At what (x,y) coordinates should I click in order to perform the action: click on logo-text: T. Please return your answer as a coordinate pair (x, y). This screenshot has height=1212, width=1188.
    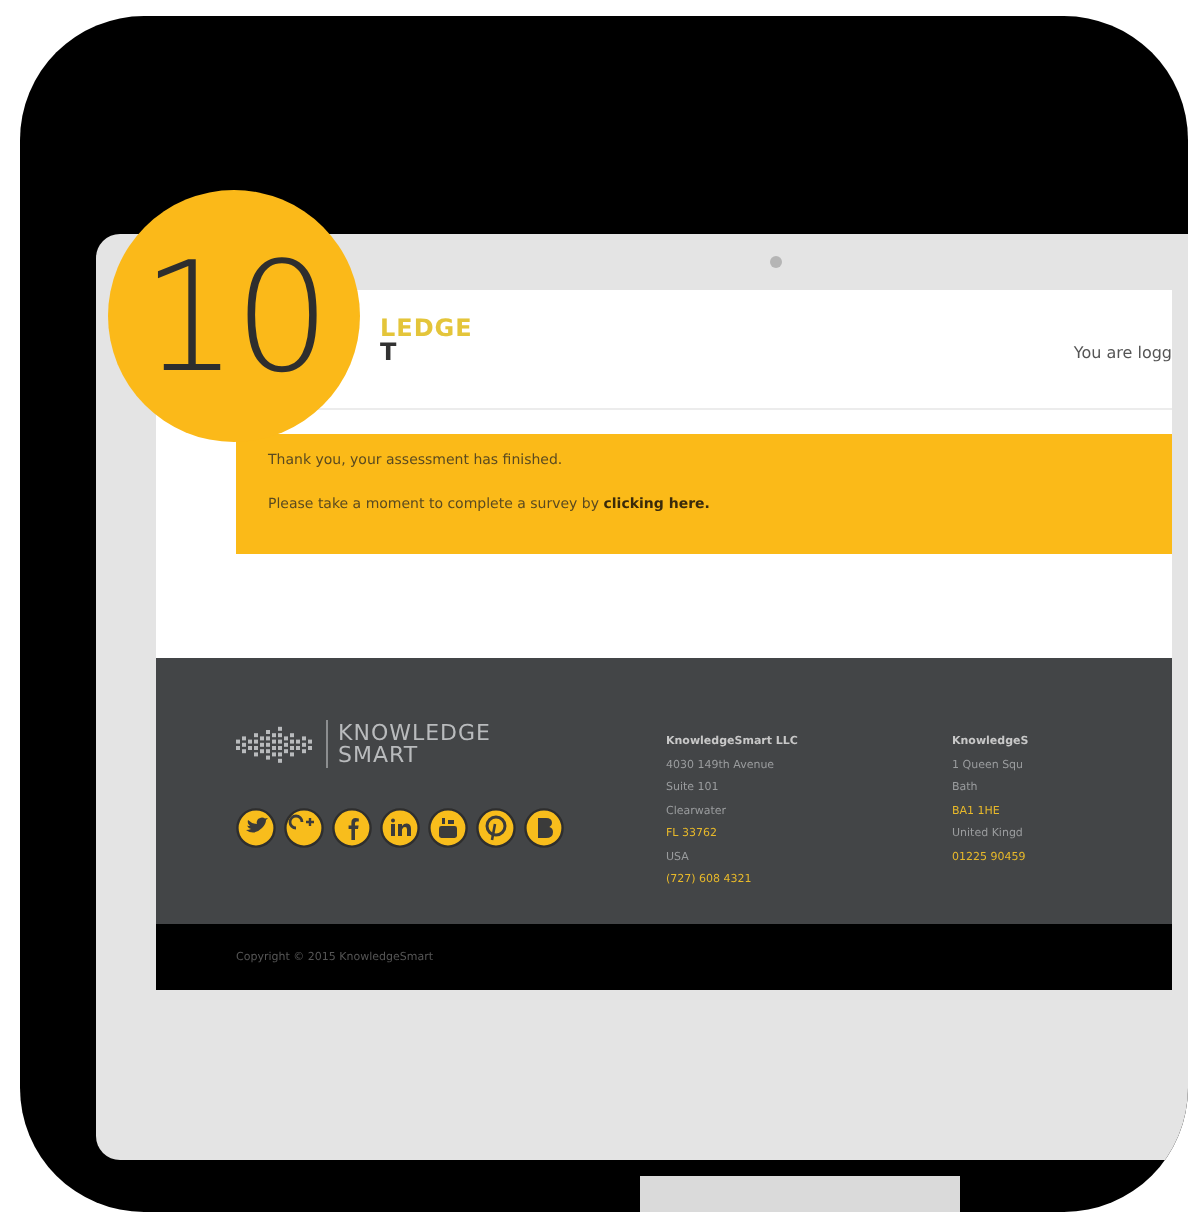
    Looking at the image, I should click on (389, 352).